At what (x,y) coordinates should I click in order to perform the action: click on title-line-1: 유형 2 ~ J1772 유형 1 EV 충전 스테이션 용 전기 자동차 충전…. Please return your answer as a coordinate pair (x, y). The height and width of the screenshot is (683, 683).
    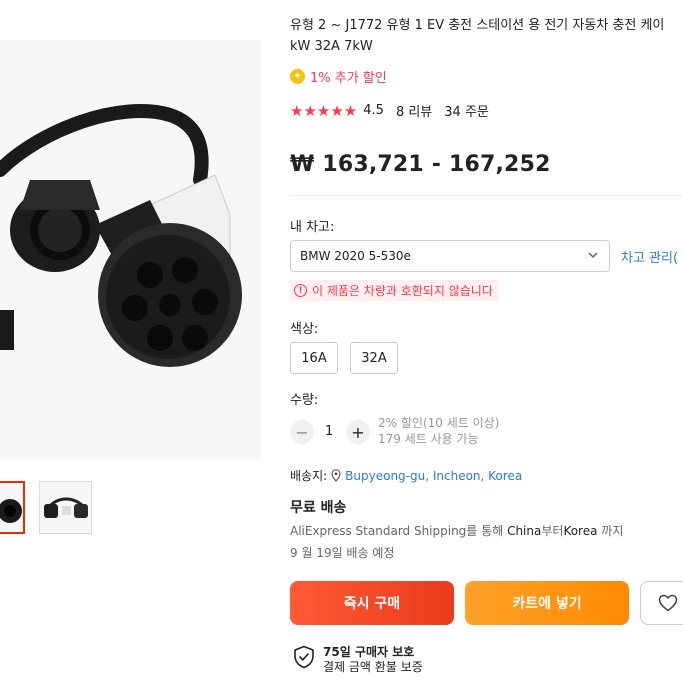
    Looking at the image, I should click on (477, 25).